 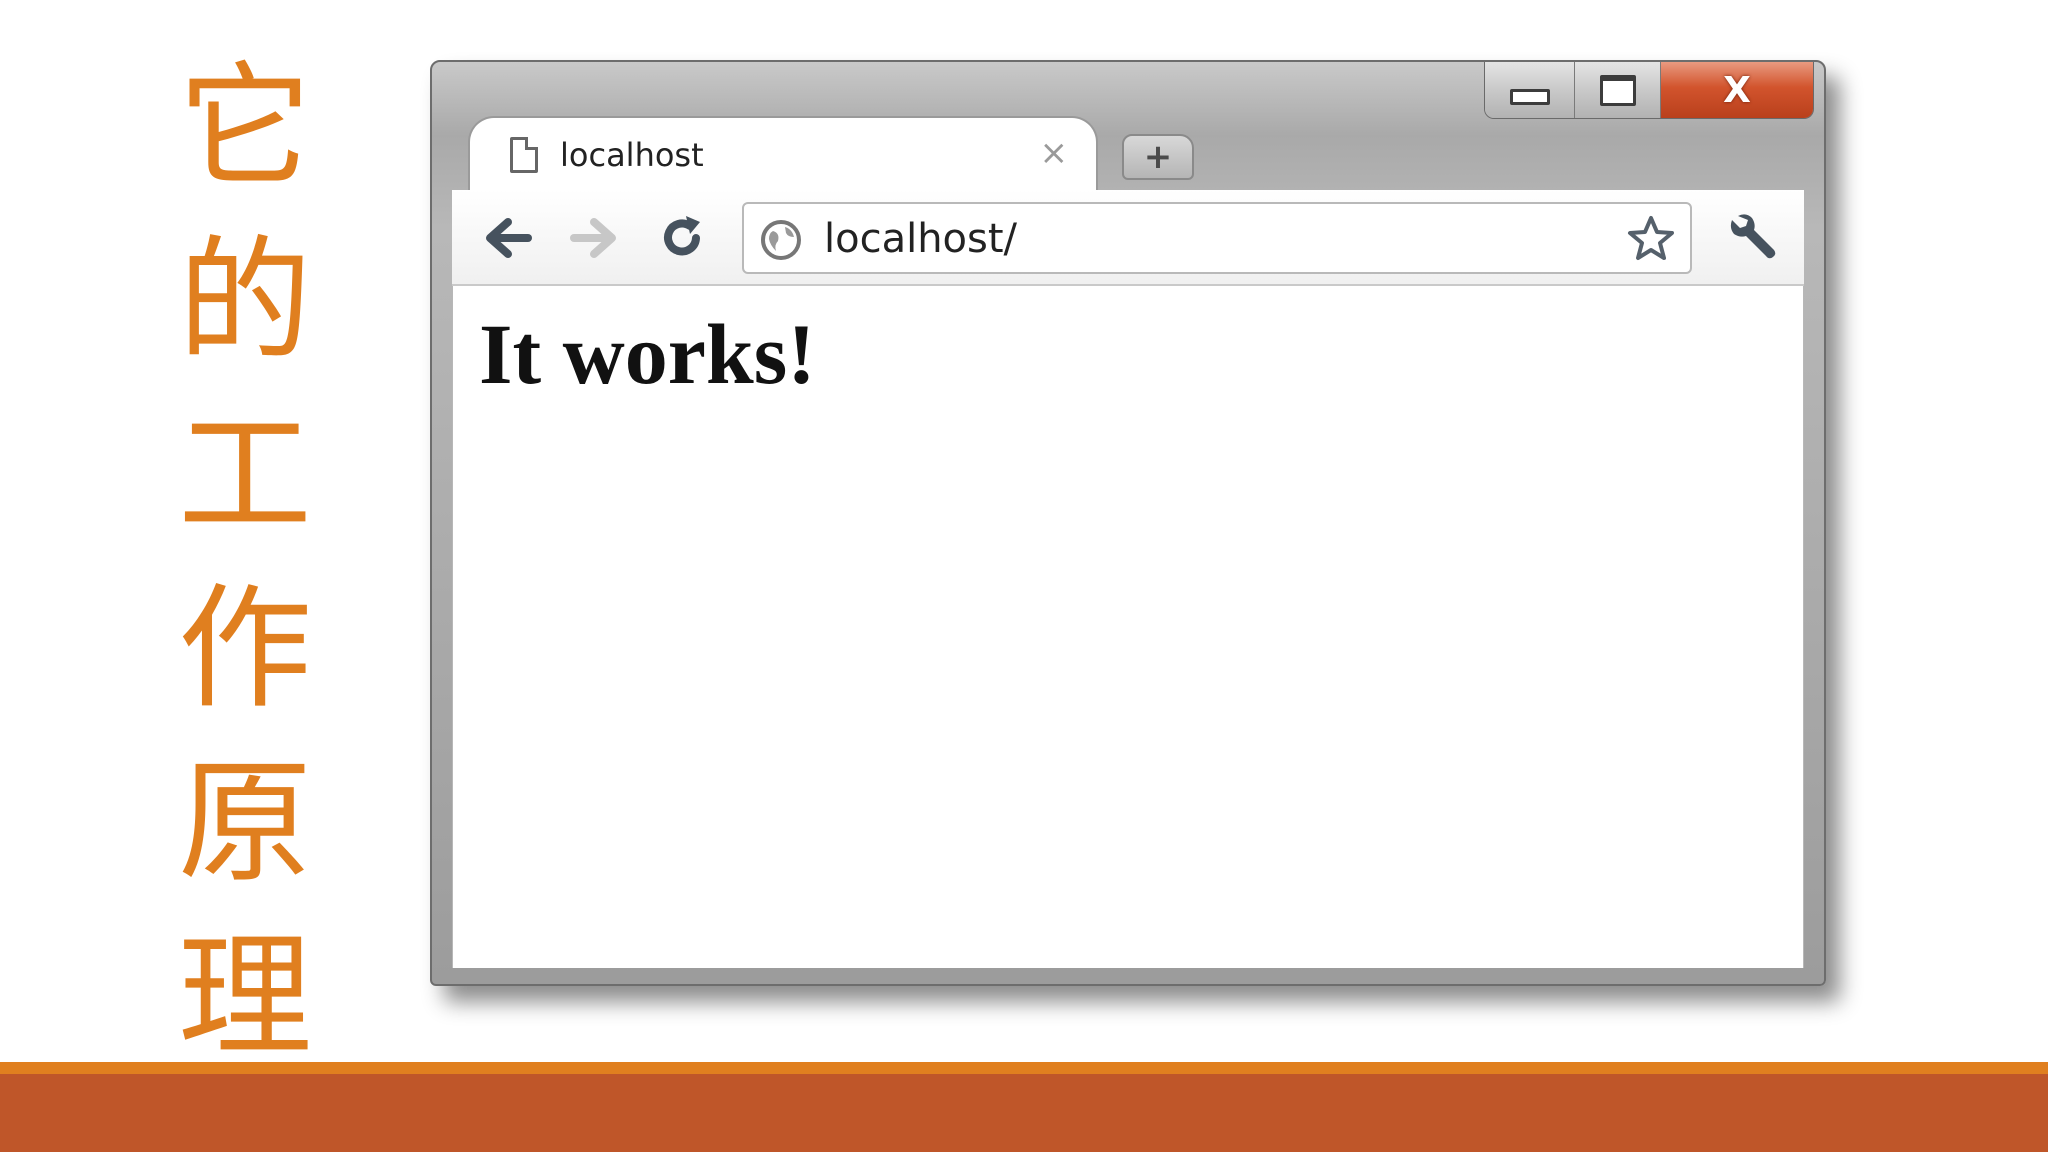 I want to click on close-window-button: X, so click(x=1737, y=90).